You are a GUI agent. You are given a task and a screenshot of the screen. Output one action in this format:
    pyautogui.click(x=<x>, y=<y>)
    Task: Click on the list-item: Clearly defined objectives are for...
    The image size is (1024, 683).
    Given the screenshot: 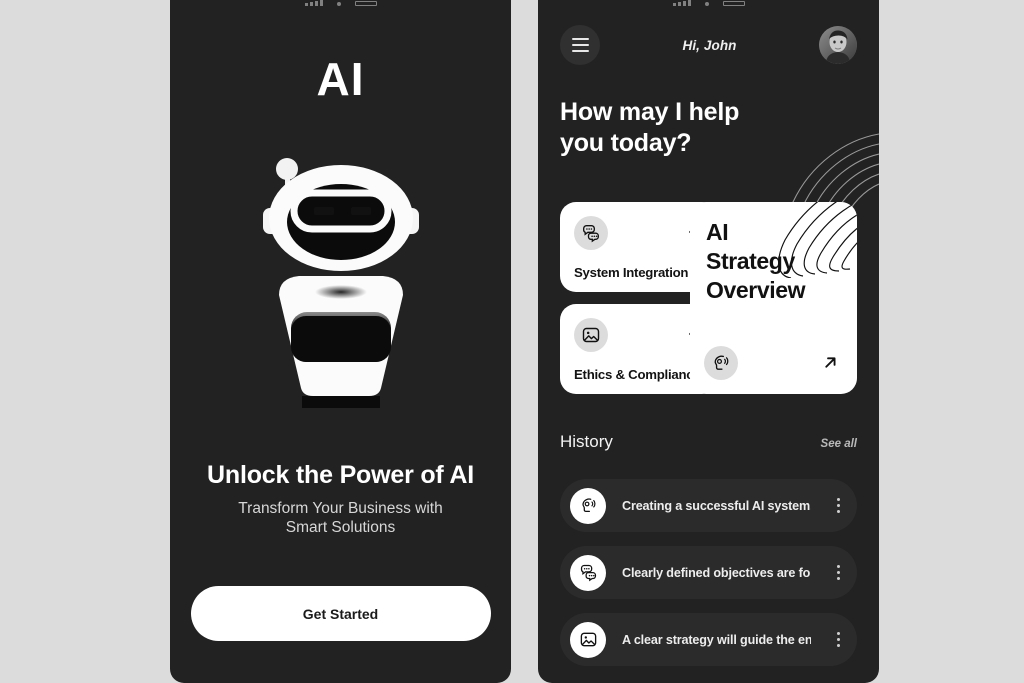 What is the action you would take?
    pyautogui.click(x=708, y=572)
    